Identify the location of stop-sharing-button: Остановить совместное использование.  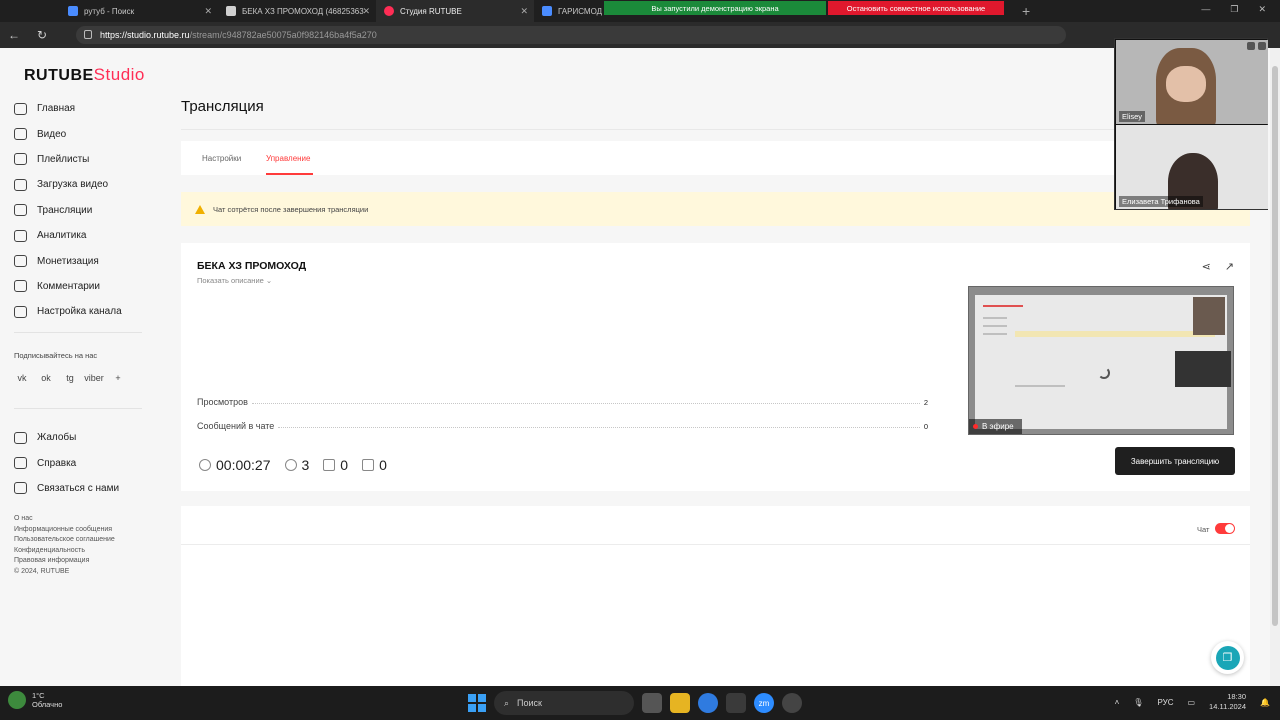
(916, 8).